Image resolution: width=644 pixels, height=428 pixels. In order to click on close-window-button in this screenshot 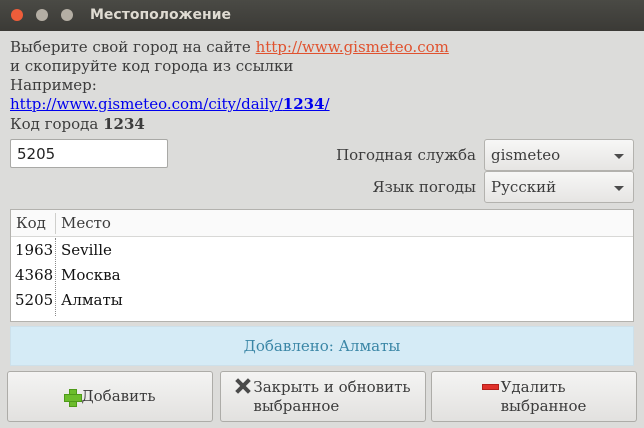, I will do `click(17, 15)`.